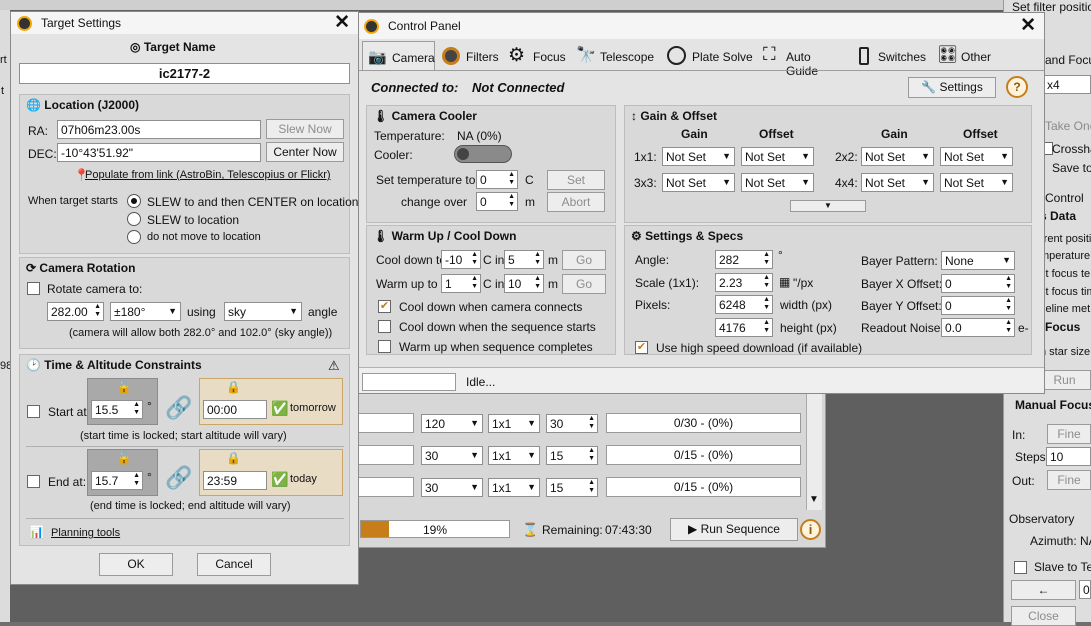 The width and height of the screenshot is (1091, 626). What do you see at coordinates (572, 487) in the screenshot?
I see `seq-row-3-count: 15` at bounding box center [572, 487].